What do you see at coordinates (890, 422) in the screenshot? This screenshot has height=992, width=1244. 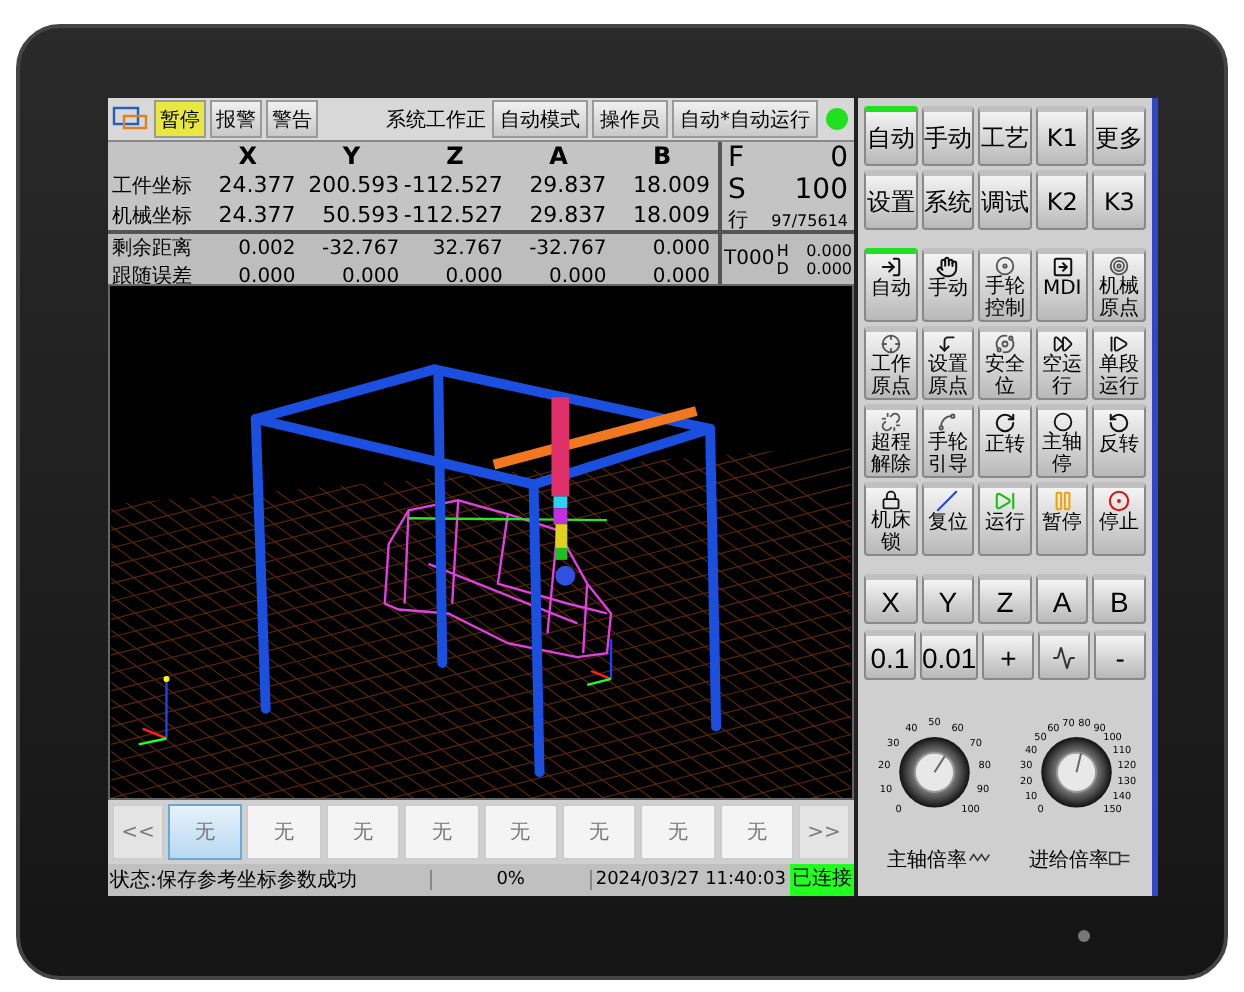 I see `unlink-icon` at bounding box center [890, 422].